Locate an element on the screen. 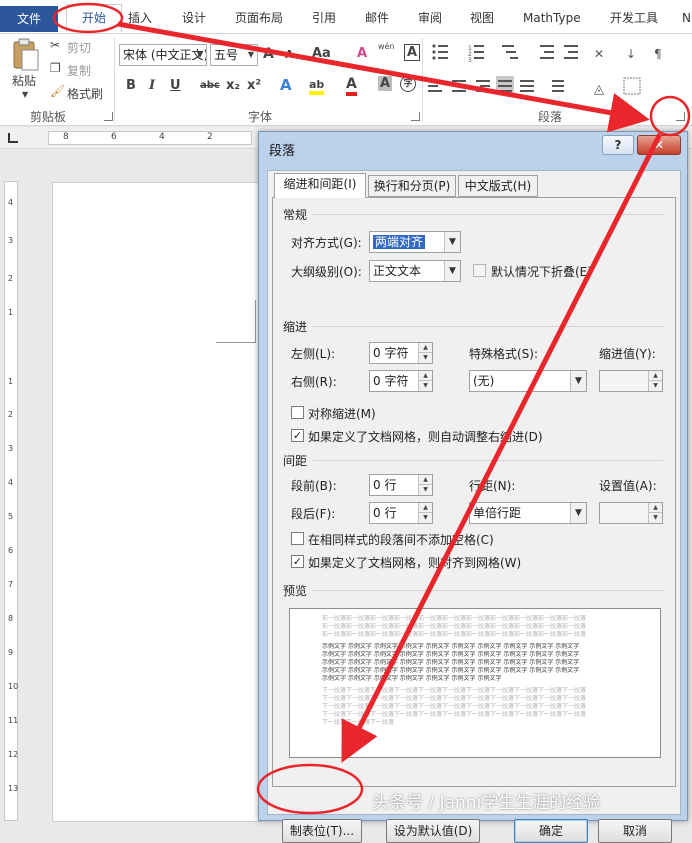  set-default-button: 设为默认值(D) is located at coordinates (433, 831).